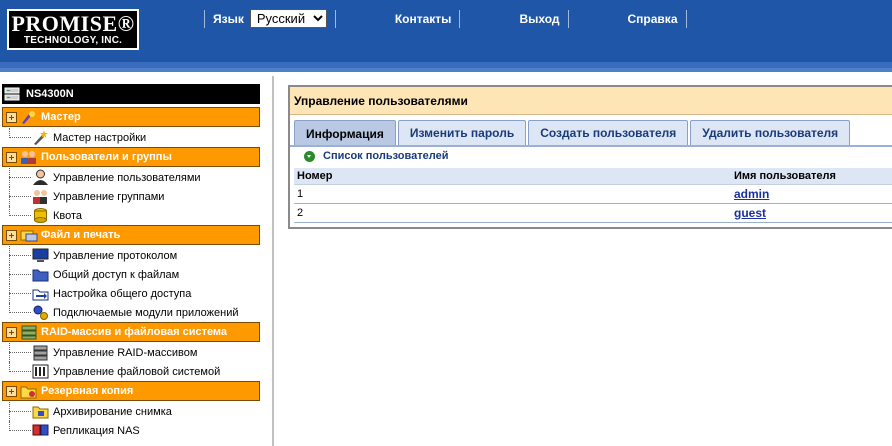 This screenshot has height=446, width=892. What do you see at coordinates (288, 18) in the screenshot?
I see `language-select: Русский` at bounding box center [288, 18].